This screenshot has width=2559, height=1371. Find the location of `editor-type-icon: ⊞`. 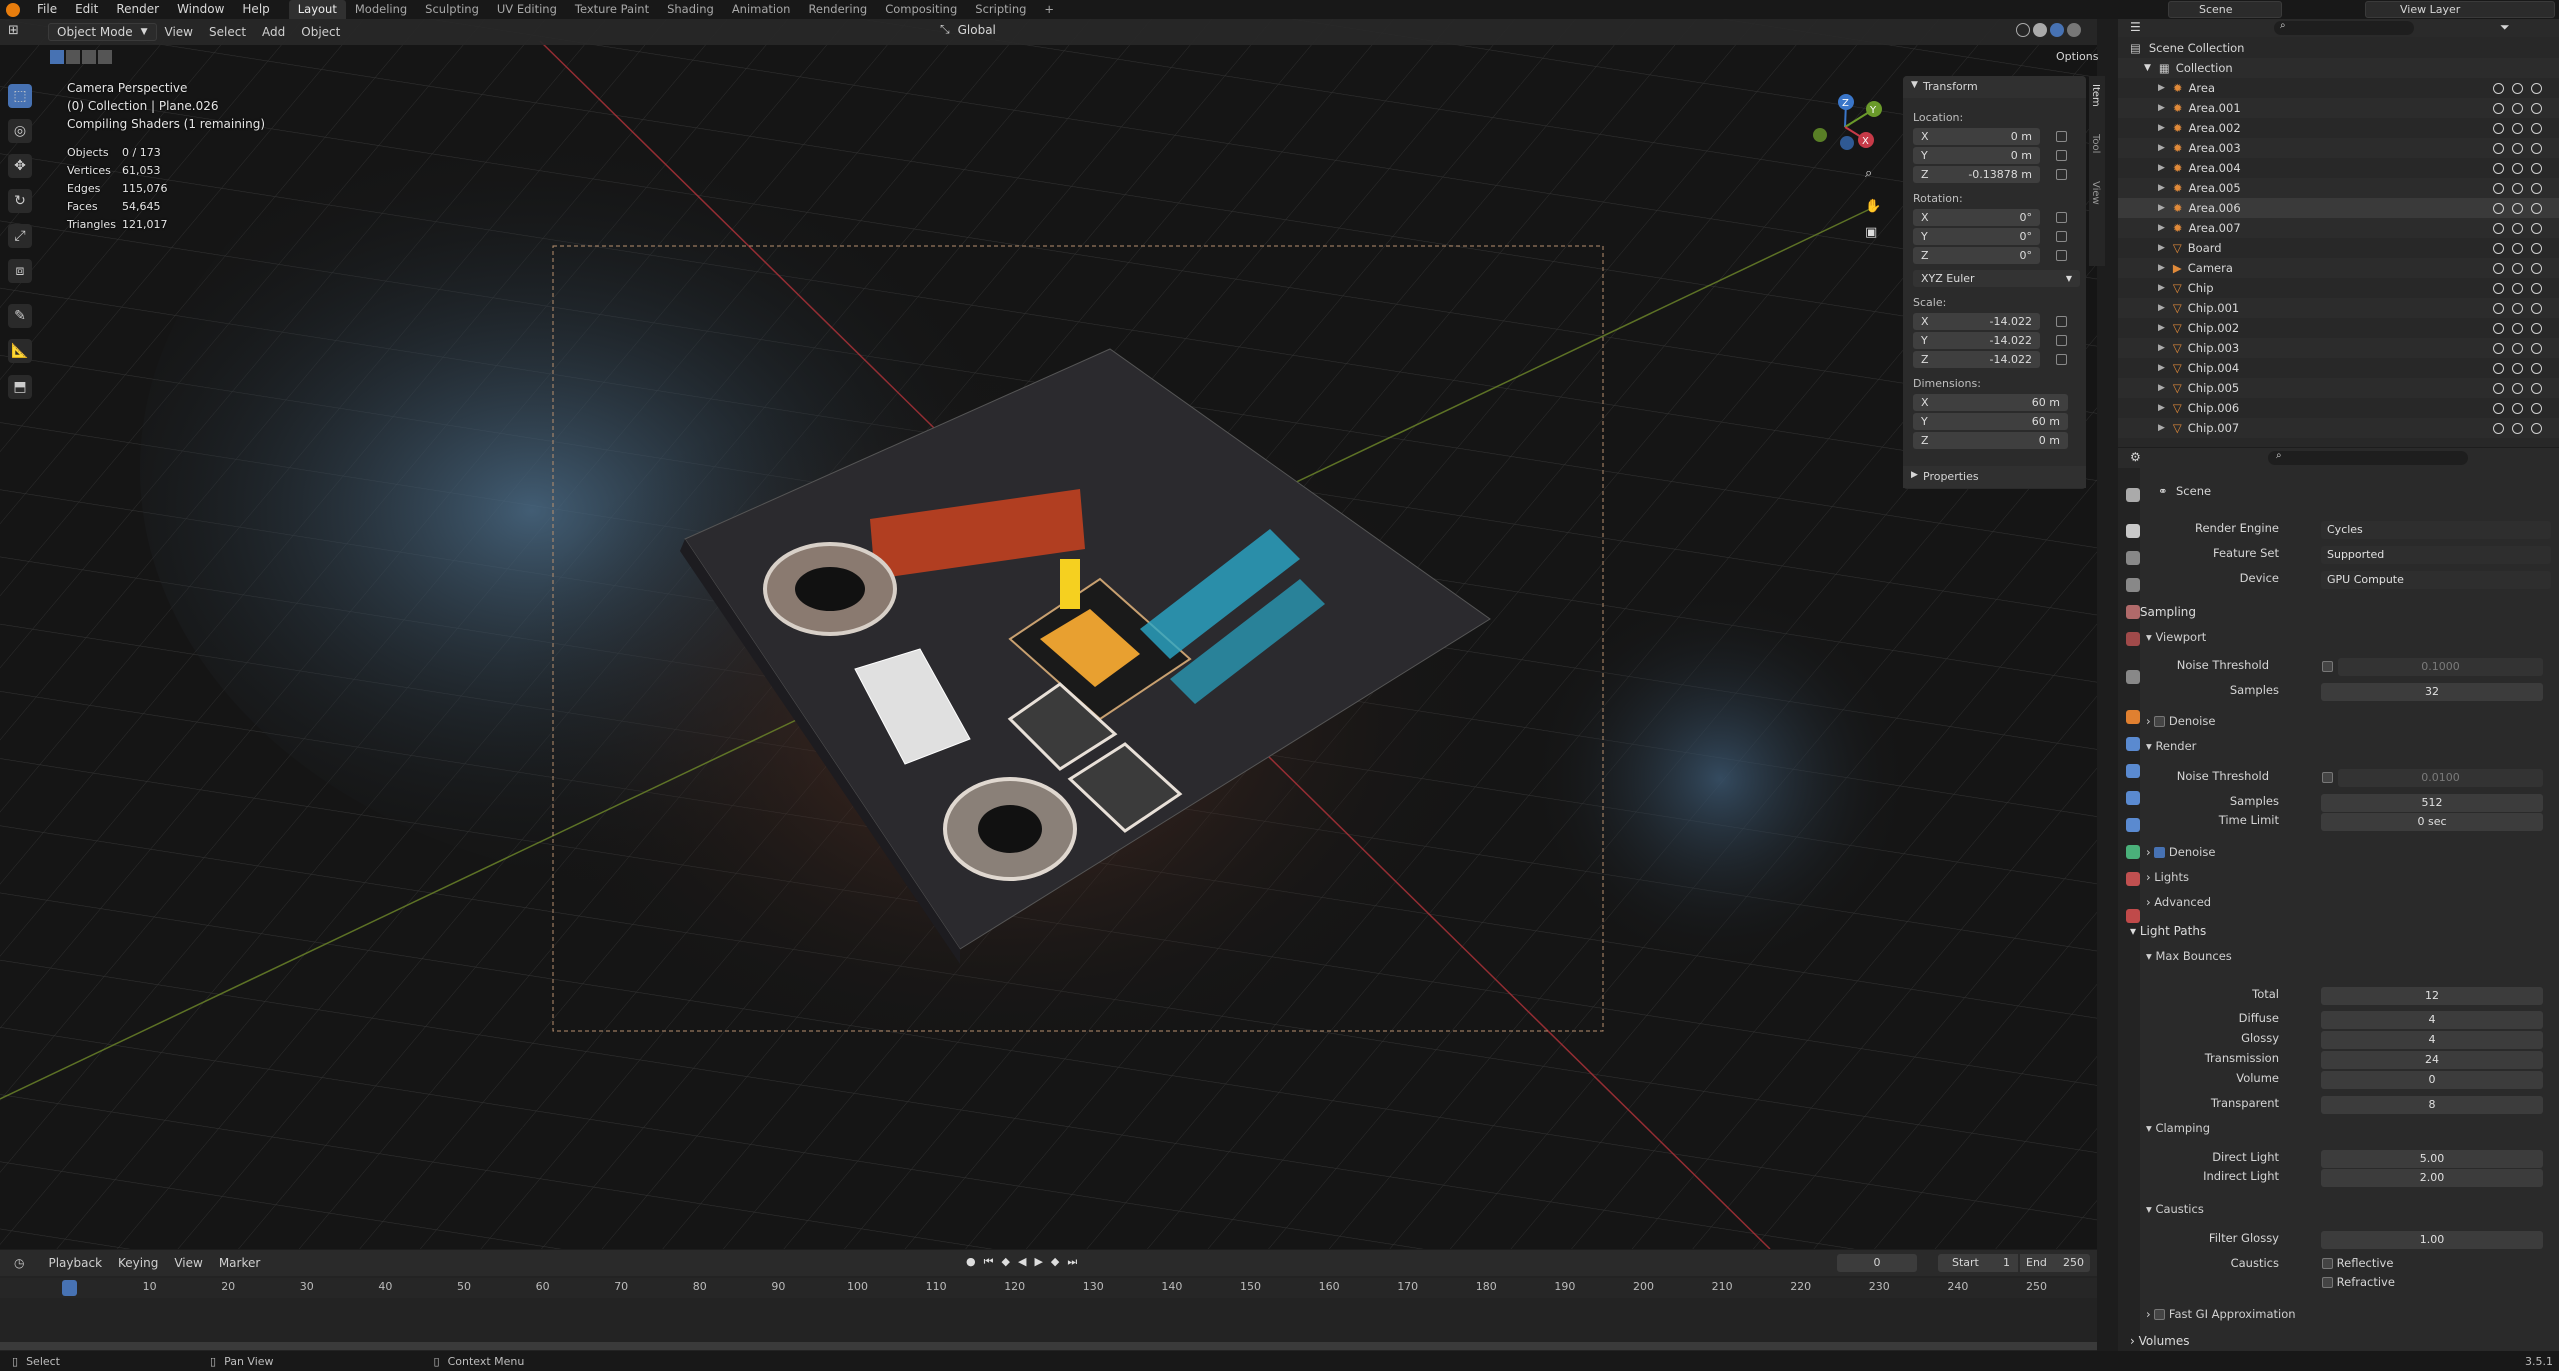

editor-type-icon: ⊞ is located at coordinates (22, 32).